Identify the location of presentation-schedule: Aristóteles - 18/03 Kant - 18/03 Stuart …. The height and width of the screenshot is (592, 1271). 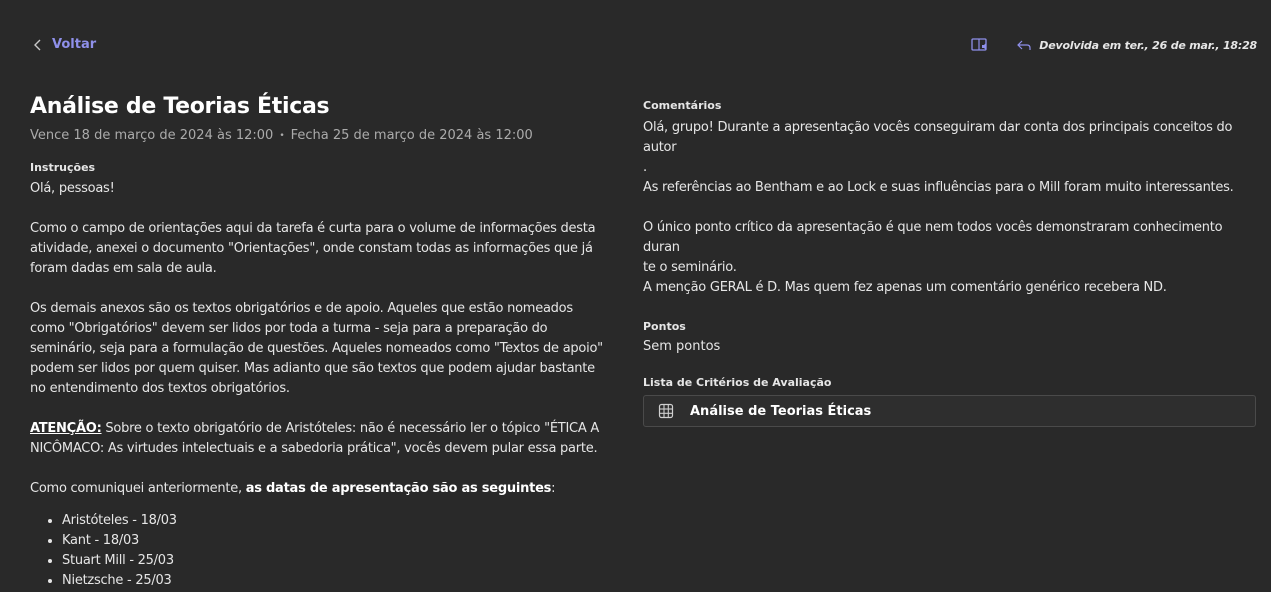
(336, 551).